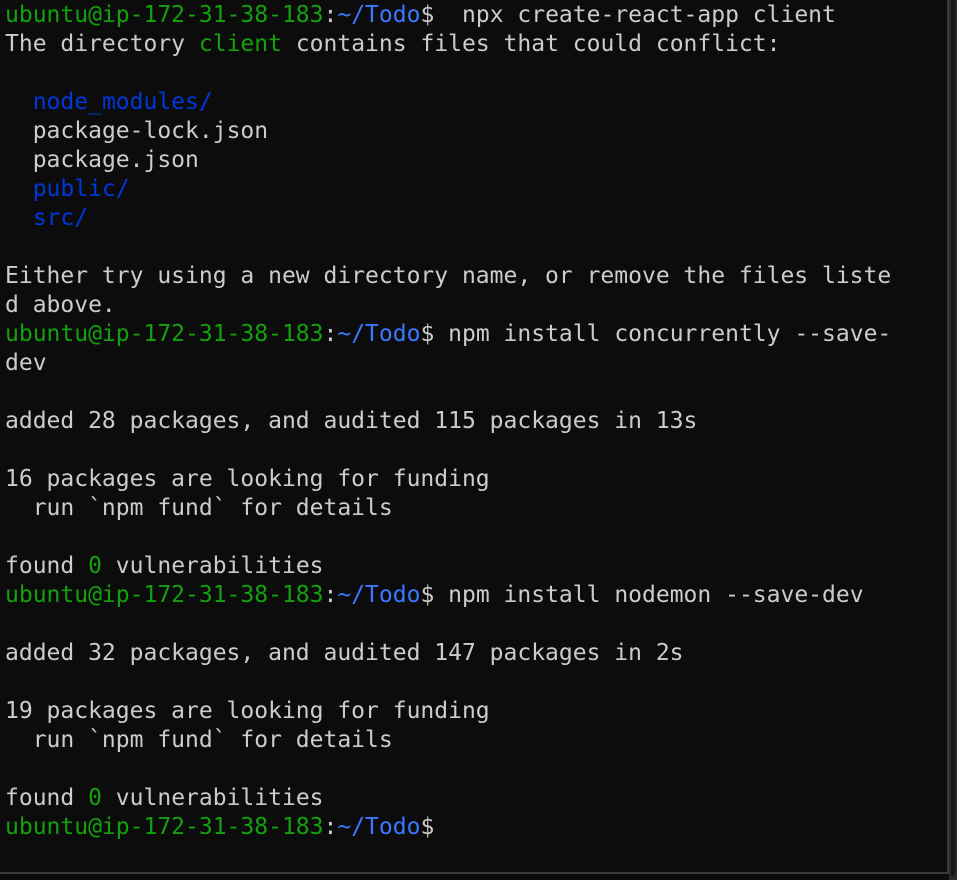 This screenshot has width=957, height=880. Describe the element at coordinates (635, 15) in the screenshot. I see `command-text: npx create-react-app client` at that location.